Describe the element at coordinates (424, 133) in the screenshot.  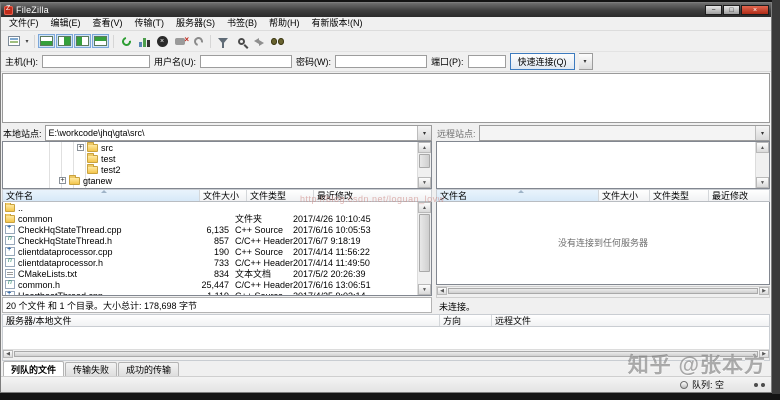
I see `local-path-dropdown-icon: ▾` at that location.